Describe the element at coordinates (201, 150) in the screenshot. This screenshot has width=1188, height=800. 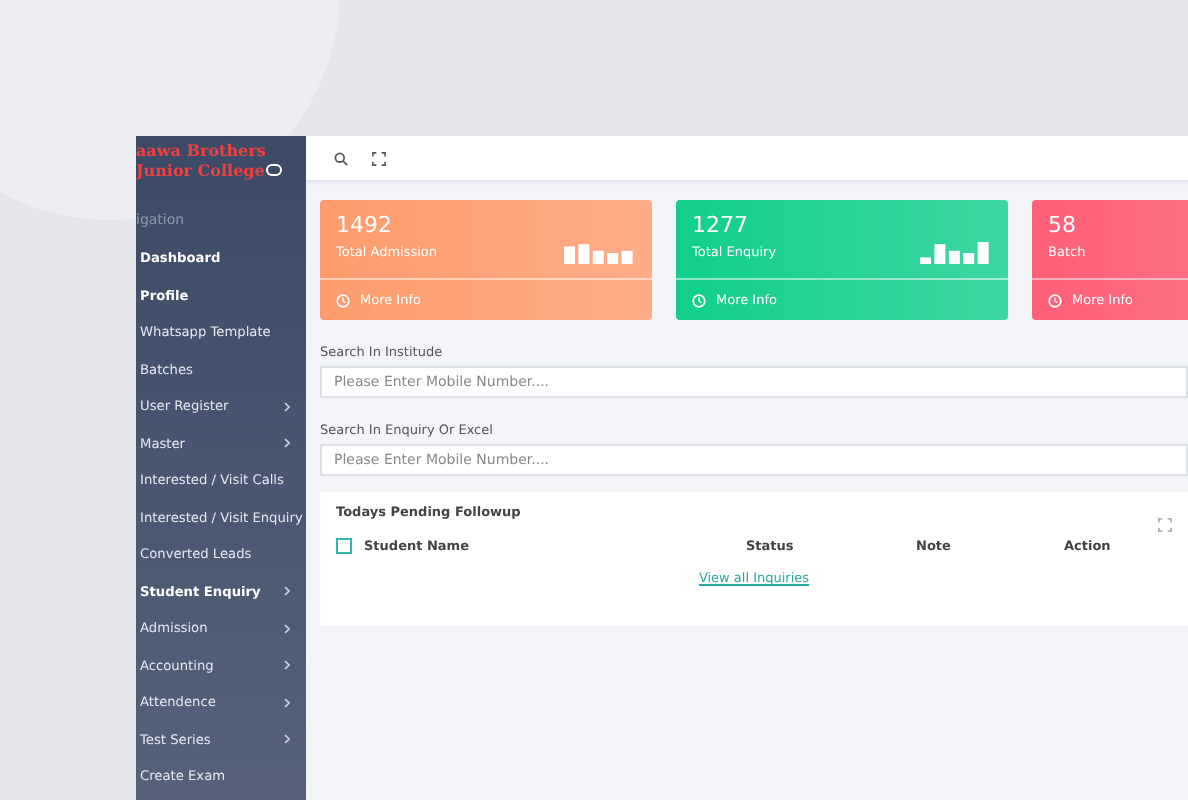
I see `logo-text: aawa Brothers` at that location.